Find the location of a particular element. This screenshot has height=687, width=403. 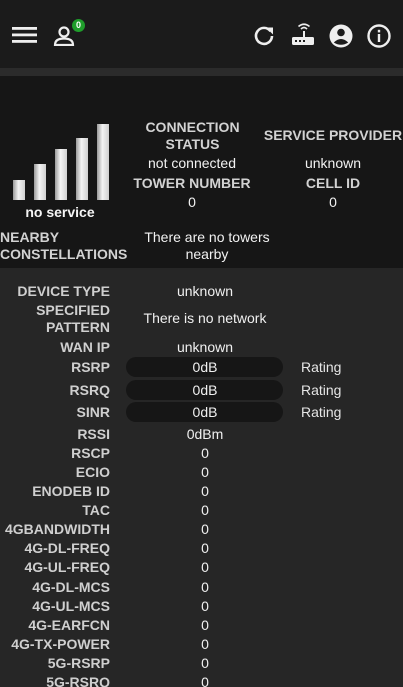

detail-row-ecio: ECIO 0 is located at coordinates (201, 472).